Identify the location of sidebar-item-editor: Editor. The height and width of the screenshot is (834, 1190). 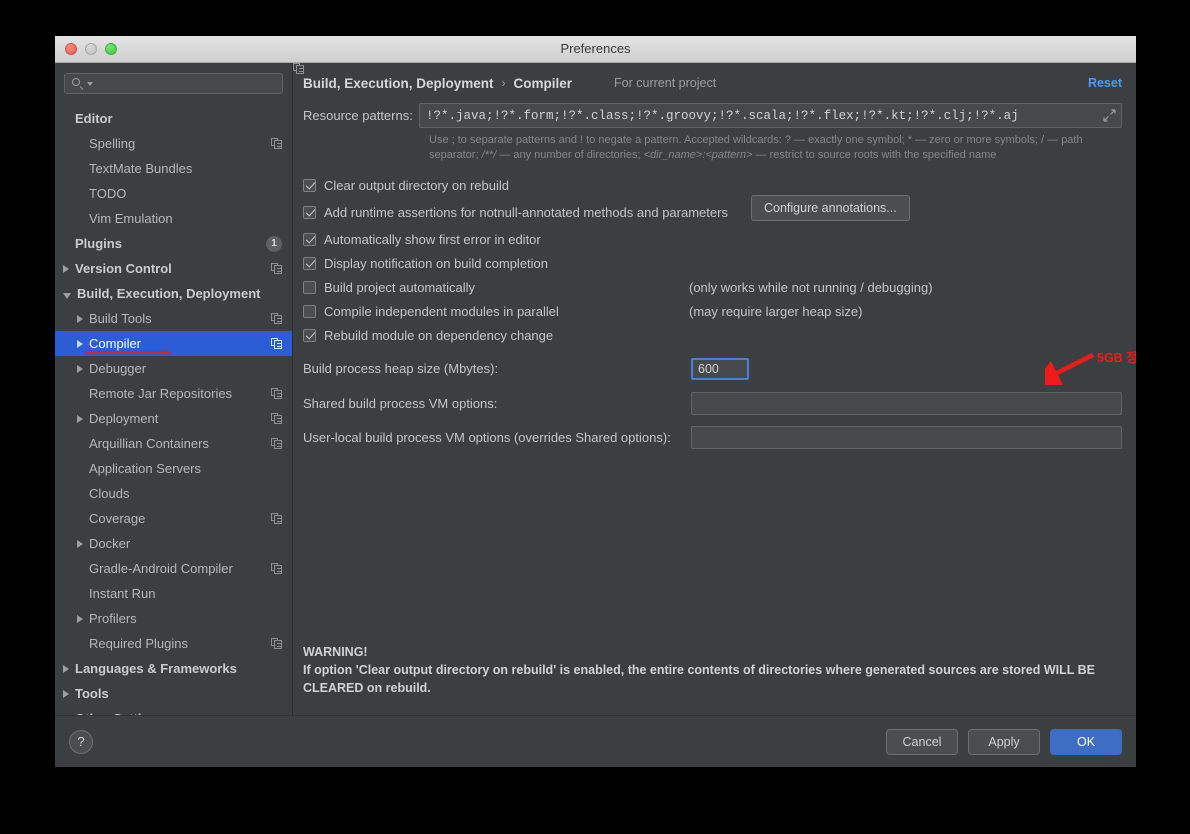
(173, 118).